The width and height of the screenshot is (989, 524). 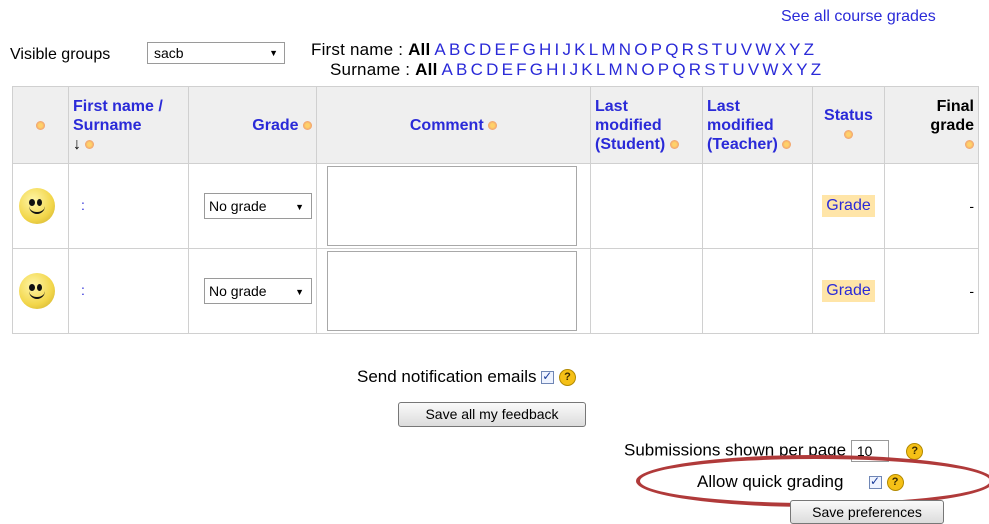 I want to click on final-grade-cell: -, so click(x=931, y=291).